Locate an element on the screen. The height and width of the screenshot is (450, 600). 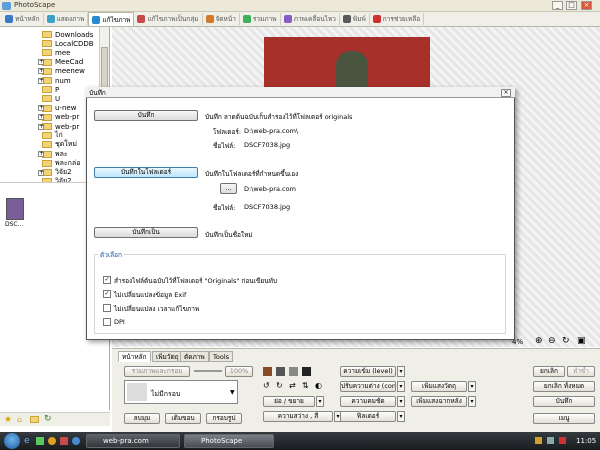
close-icon: × is located at coordinates (586, 5).